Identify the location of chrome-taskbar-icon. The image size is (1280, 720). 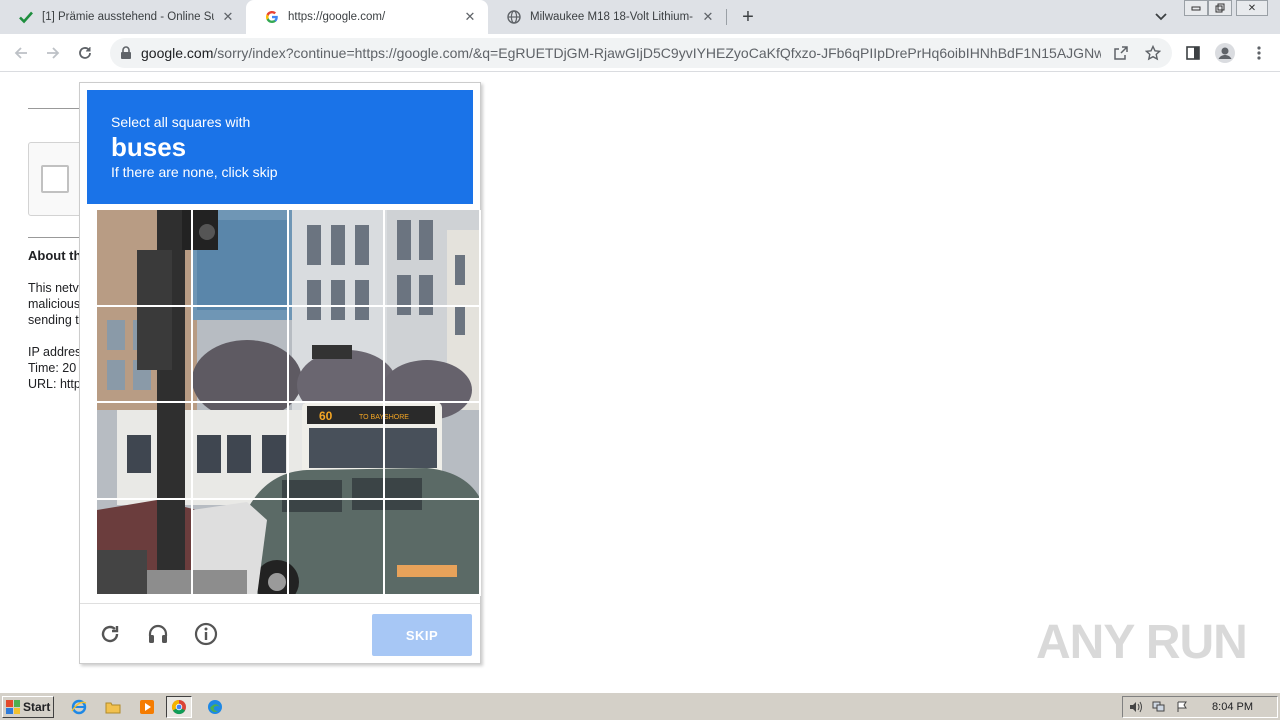
(179, 707).